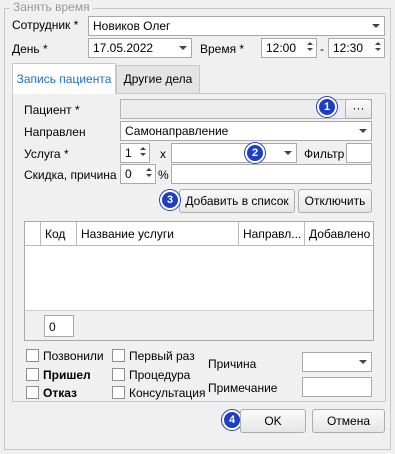 The image size is (395, 454). What do you see at coordinates (236, 26) in the screenshot?
I see `employee-select: Новиков Олег` at bounding box center [236, 26].